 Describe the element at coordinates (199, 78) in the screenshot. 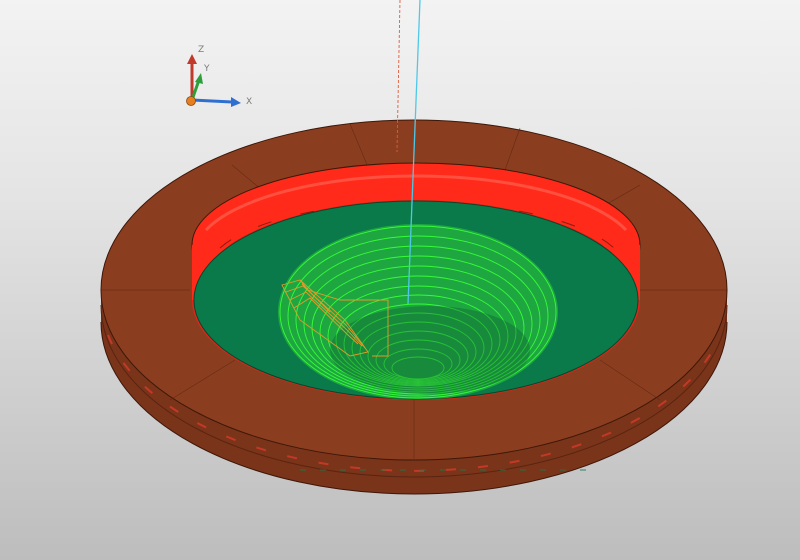

I see `y-axis-arrowhead` at that location.